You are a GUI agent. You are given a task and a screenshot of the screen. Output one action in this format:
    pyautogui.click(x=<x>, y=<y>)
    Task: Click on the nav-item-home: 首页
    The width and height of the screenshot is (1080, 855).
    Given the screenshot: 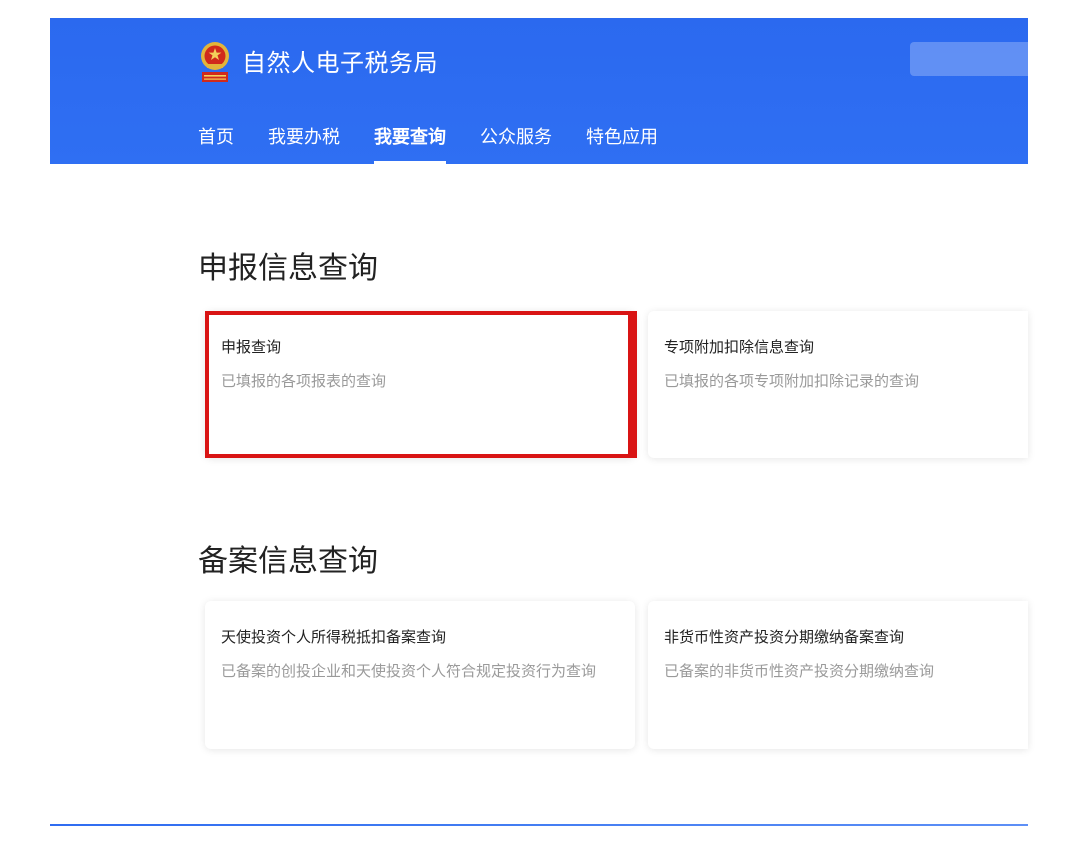 What is the action you would take?
    pyautogui.click(x=216, y=138)
    